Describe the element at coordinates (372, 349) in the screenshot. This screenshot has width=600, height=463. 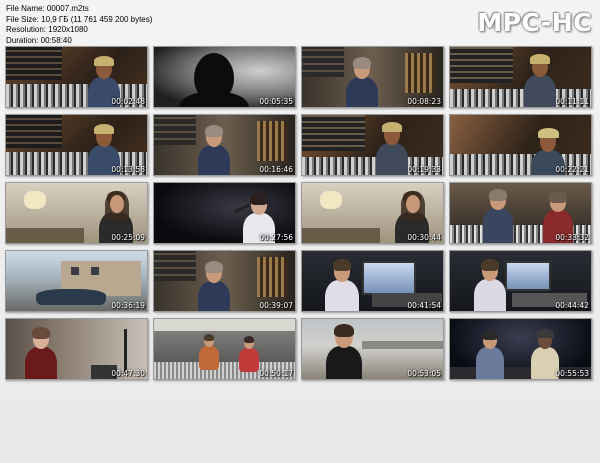
I see `thumbnail-frame: 00:53:05` at that location.